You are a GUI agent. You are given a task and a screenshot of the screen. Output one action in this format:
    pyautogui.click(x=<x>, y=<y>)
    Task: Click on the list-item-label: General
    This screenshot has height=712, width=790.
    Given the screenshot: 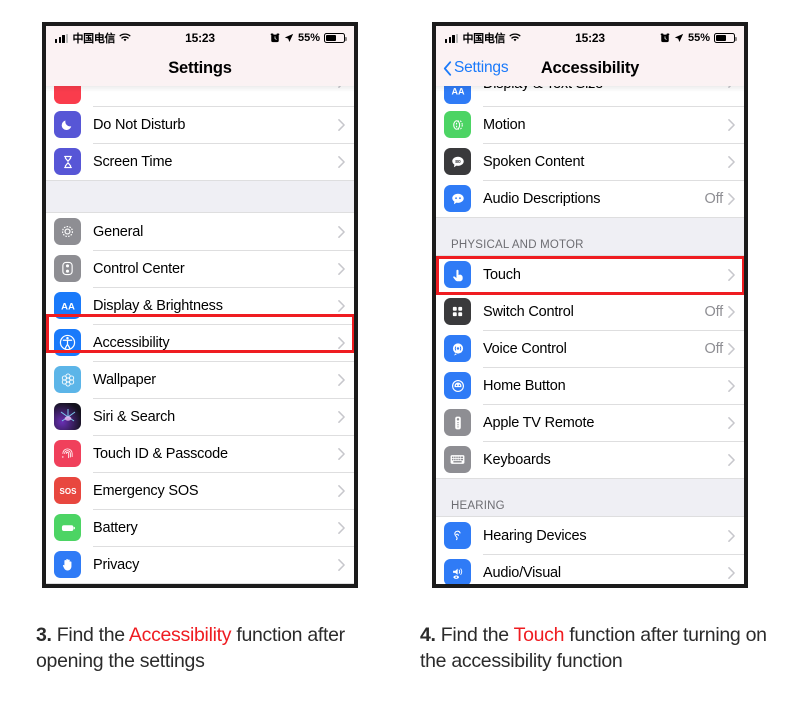 What is the action you would take?
    pyautogui.click(x=118, y=231)
    